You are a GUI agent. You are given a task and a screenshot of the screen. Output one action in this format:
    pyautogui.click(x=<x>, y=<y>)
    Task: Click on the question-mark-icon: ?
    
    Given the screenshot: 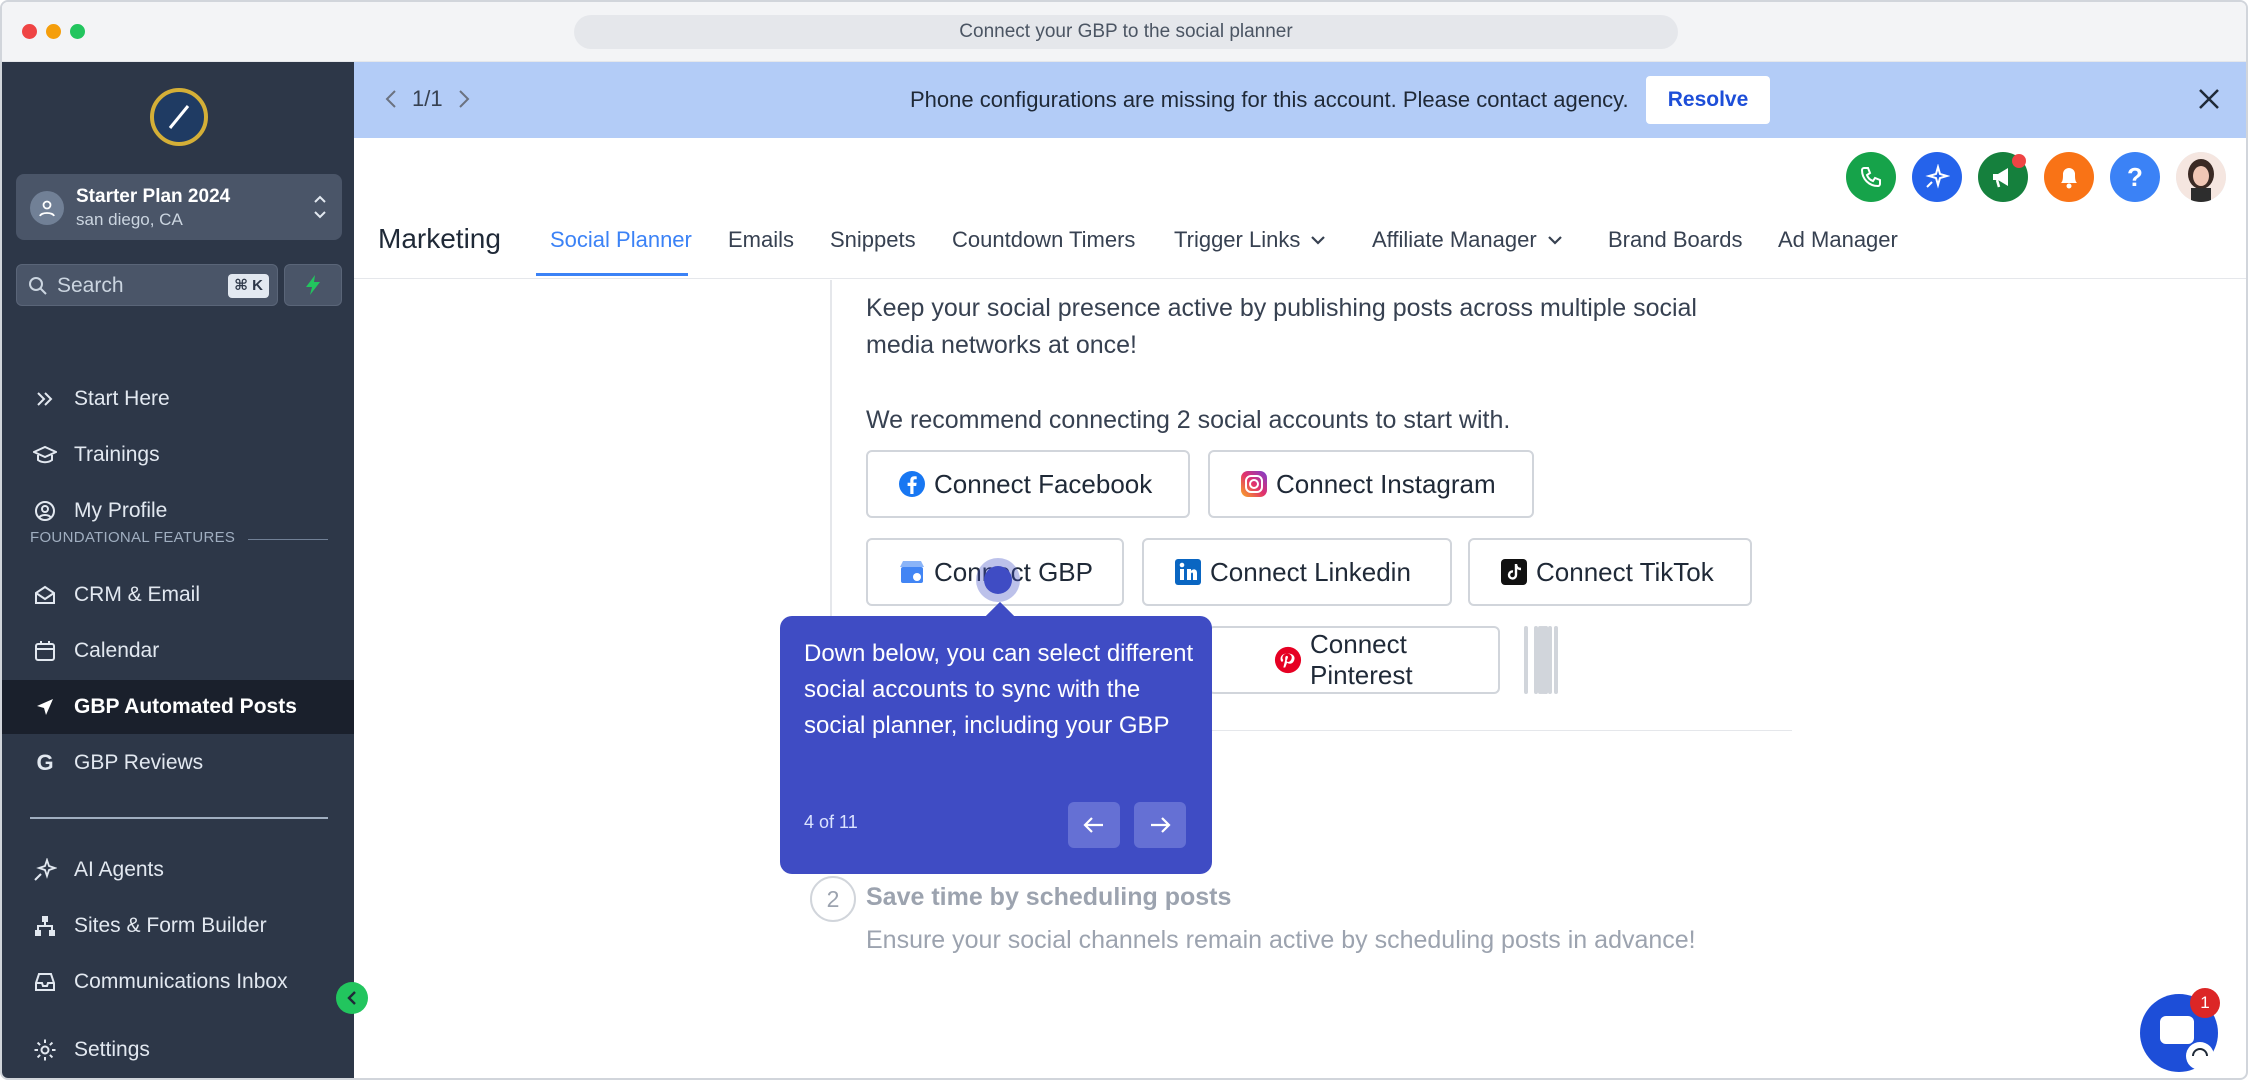 What is the action you would take?
    pyautogui.click(x=2135, y=176)
    